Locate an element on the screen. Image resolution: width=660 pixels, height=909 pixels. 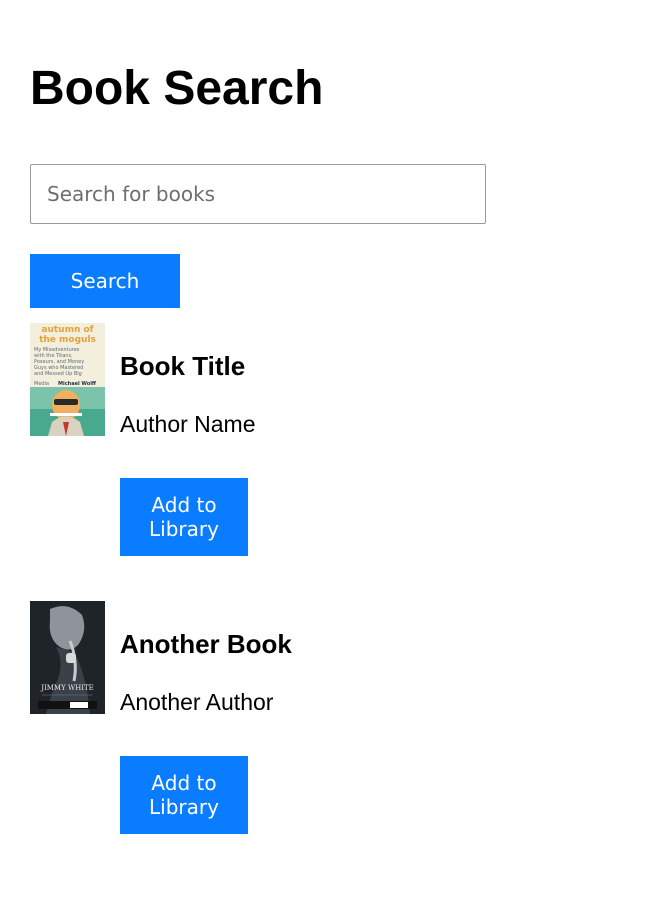
book-author: Author Name is located at coordinates (188, 424).